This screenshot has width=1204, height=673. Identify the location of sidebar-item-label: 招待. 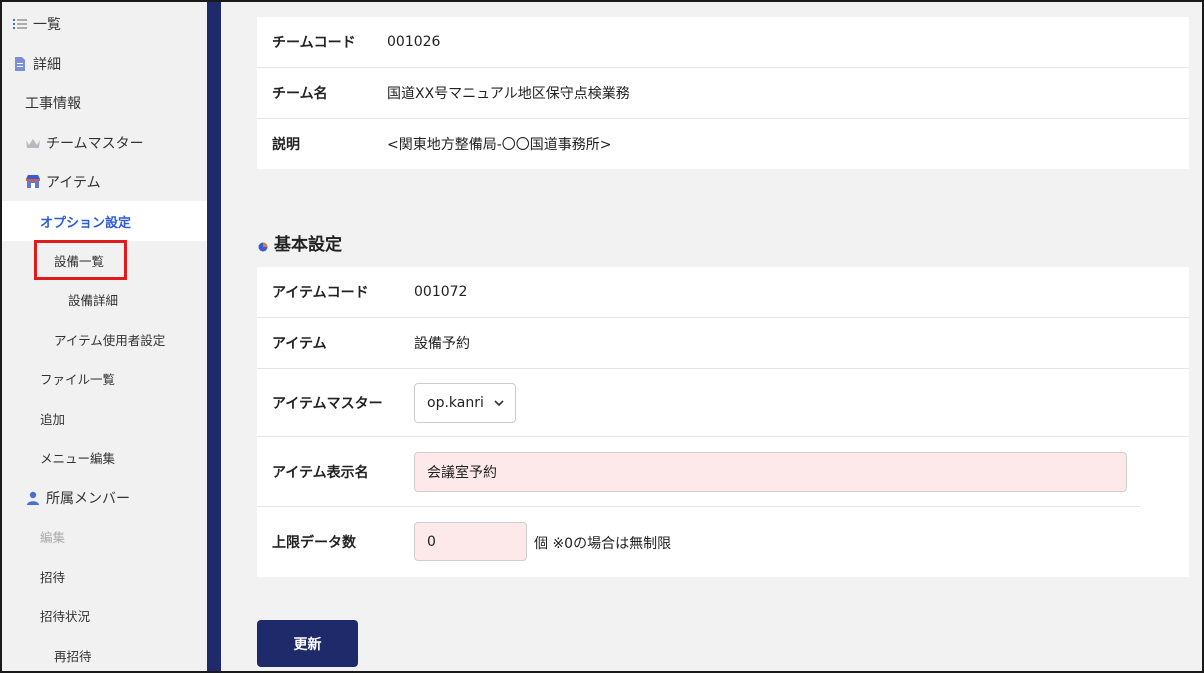
(53, 577).